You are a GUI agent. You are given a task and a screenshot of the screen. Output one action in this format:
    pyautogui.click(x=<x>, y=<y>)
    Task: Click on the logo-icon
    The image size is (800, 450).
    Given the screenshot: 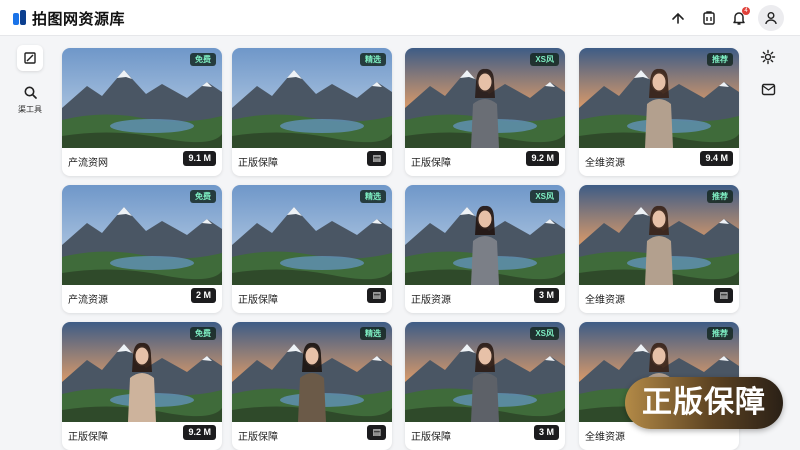 What is the action you would take?
    pyautogui.click(x=19, y=17)
    